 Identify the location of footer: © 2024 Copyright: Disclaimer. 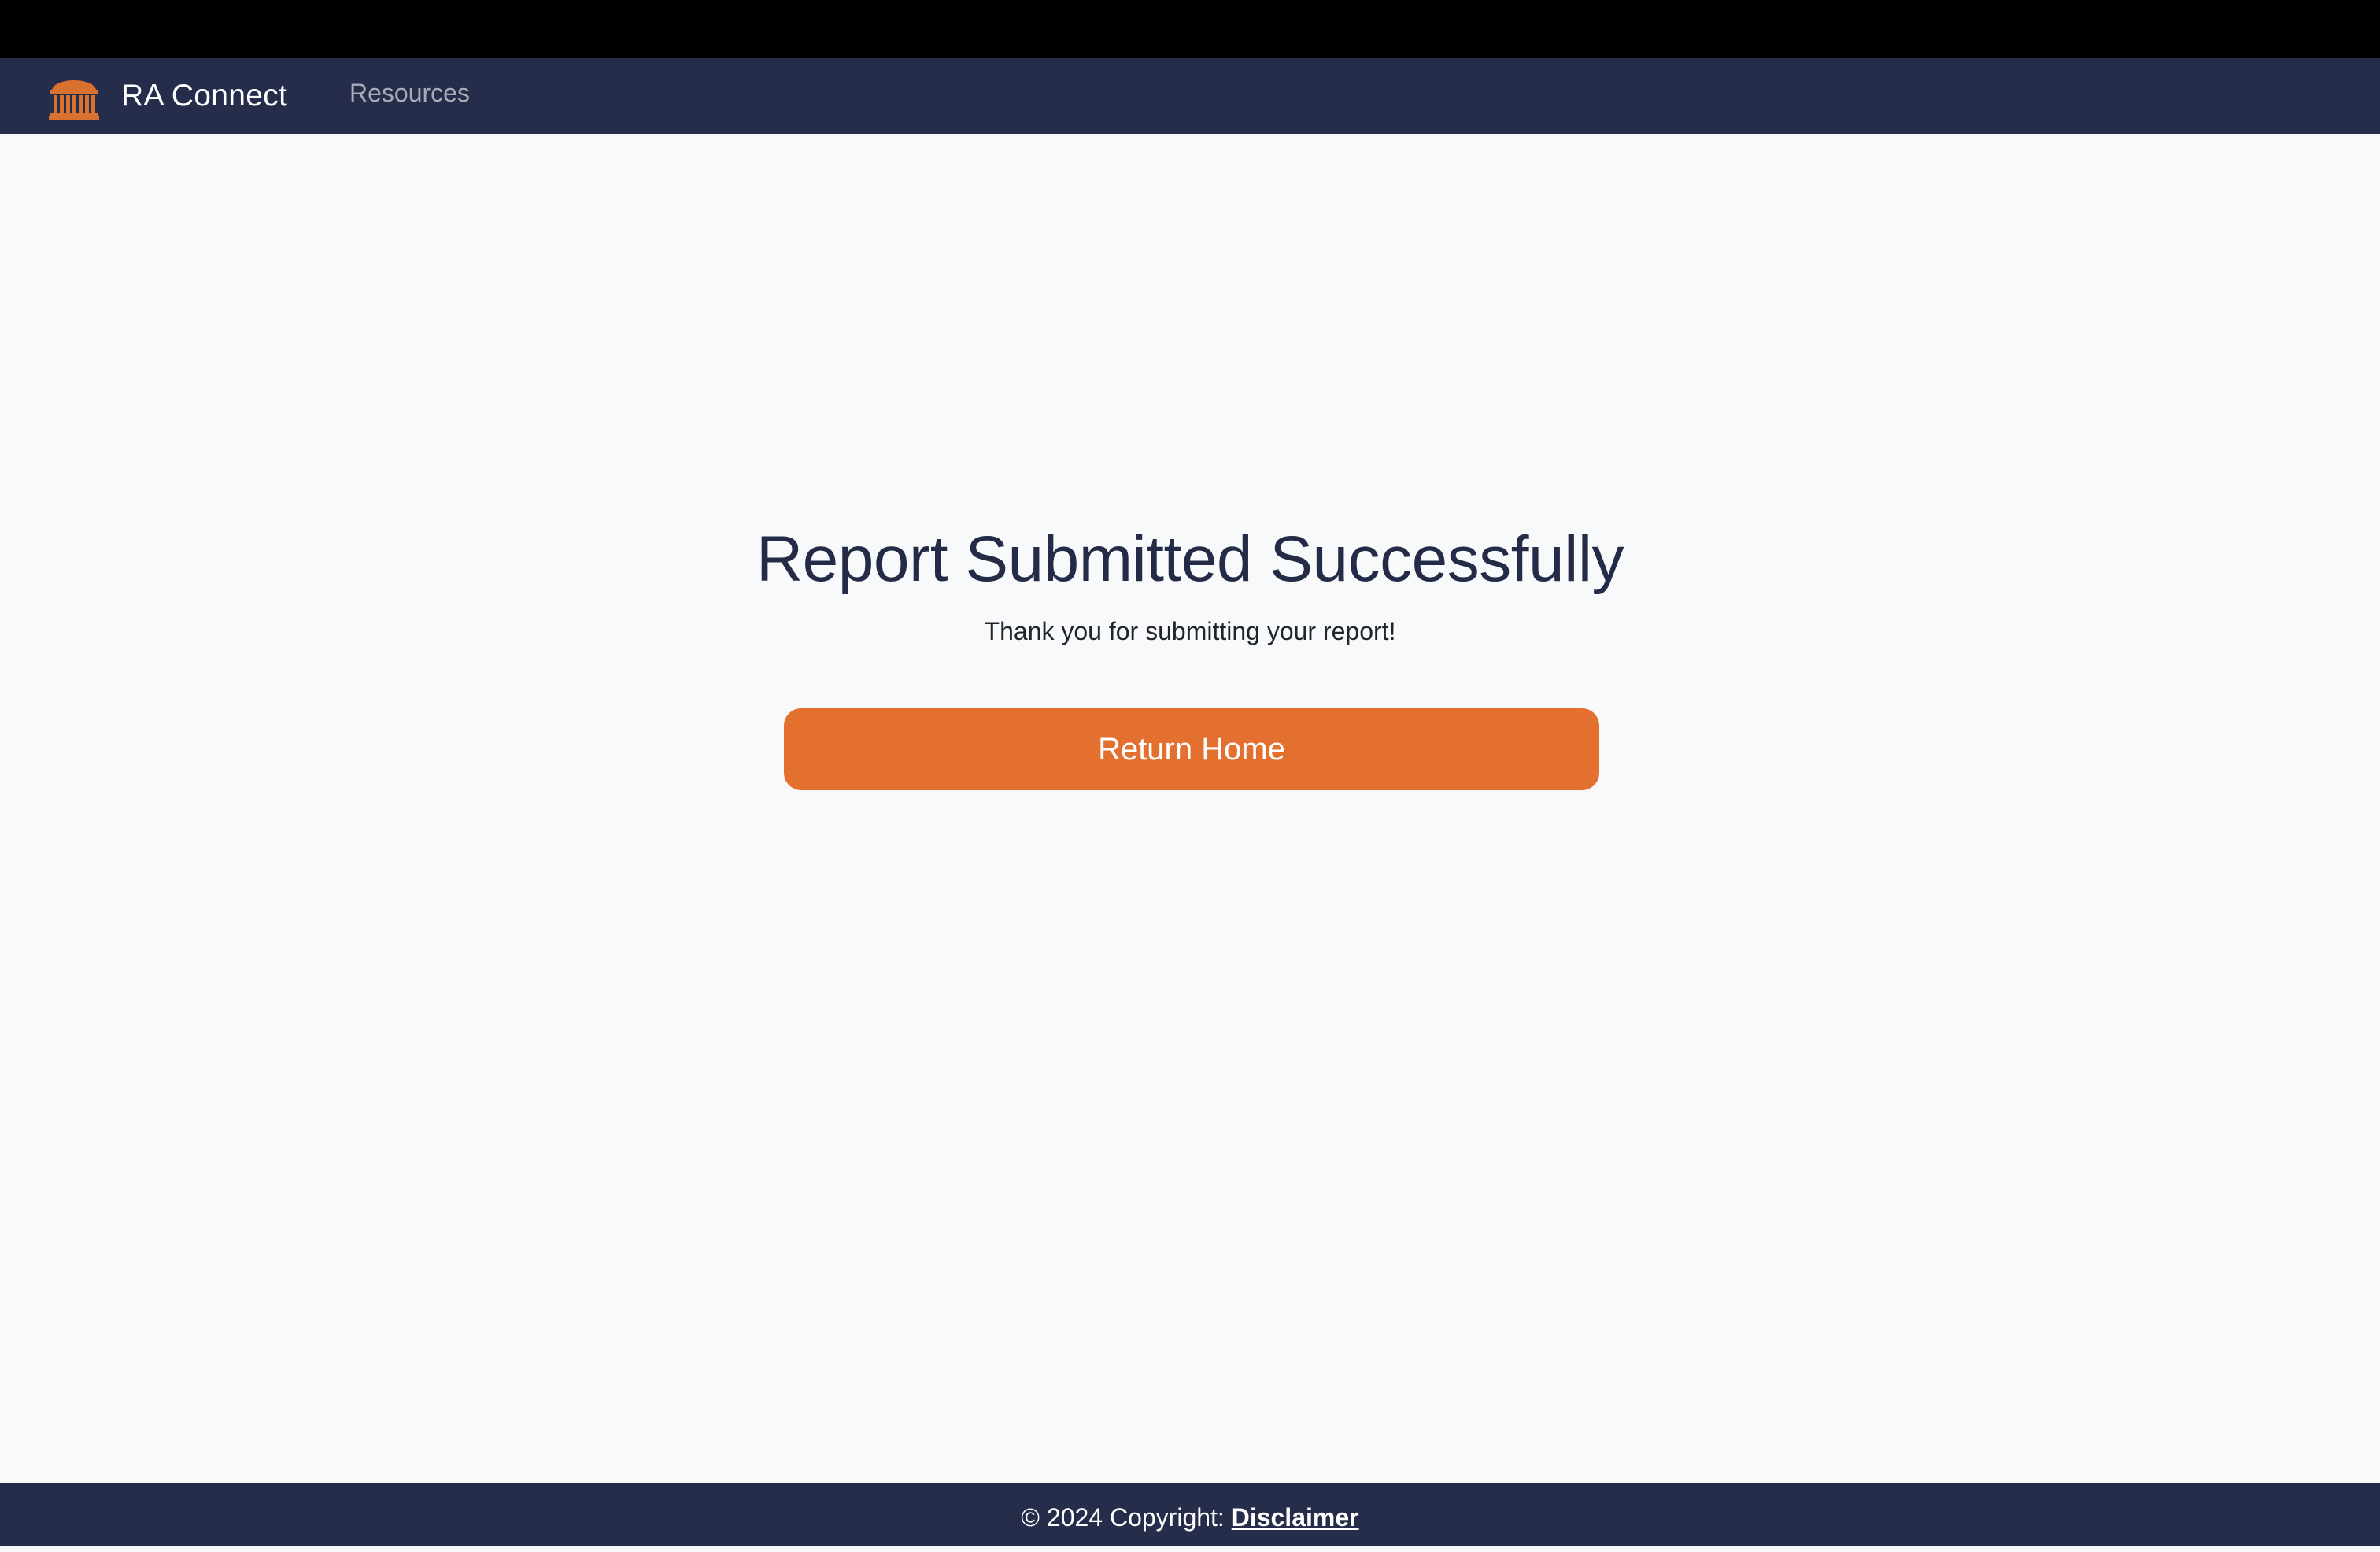
(1190, 1514).